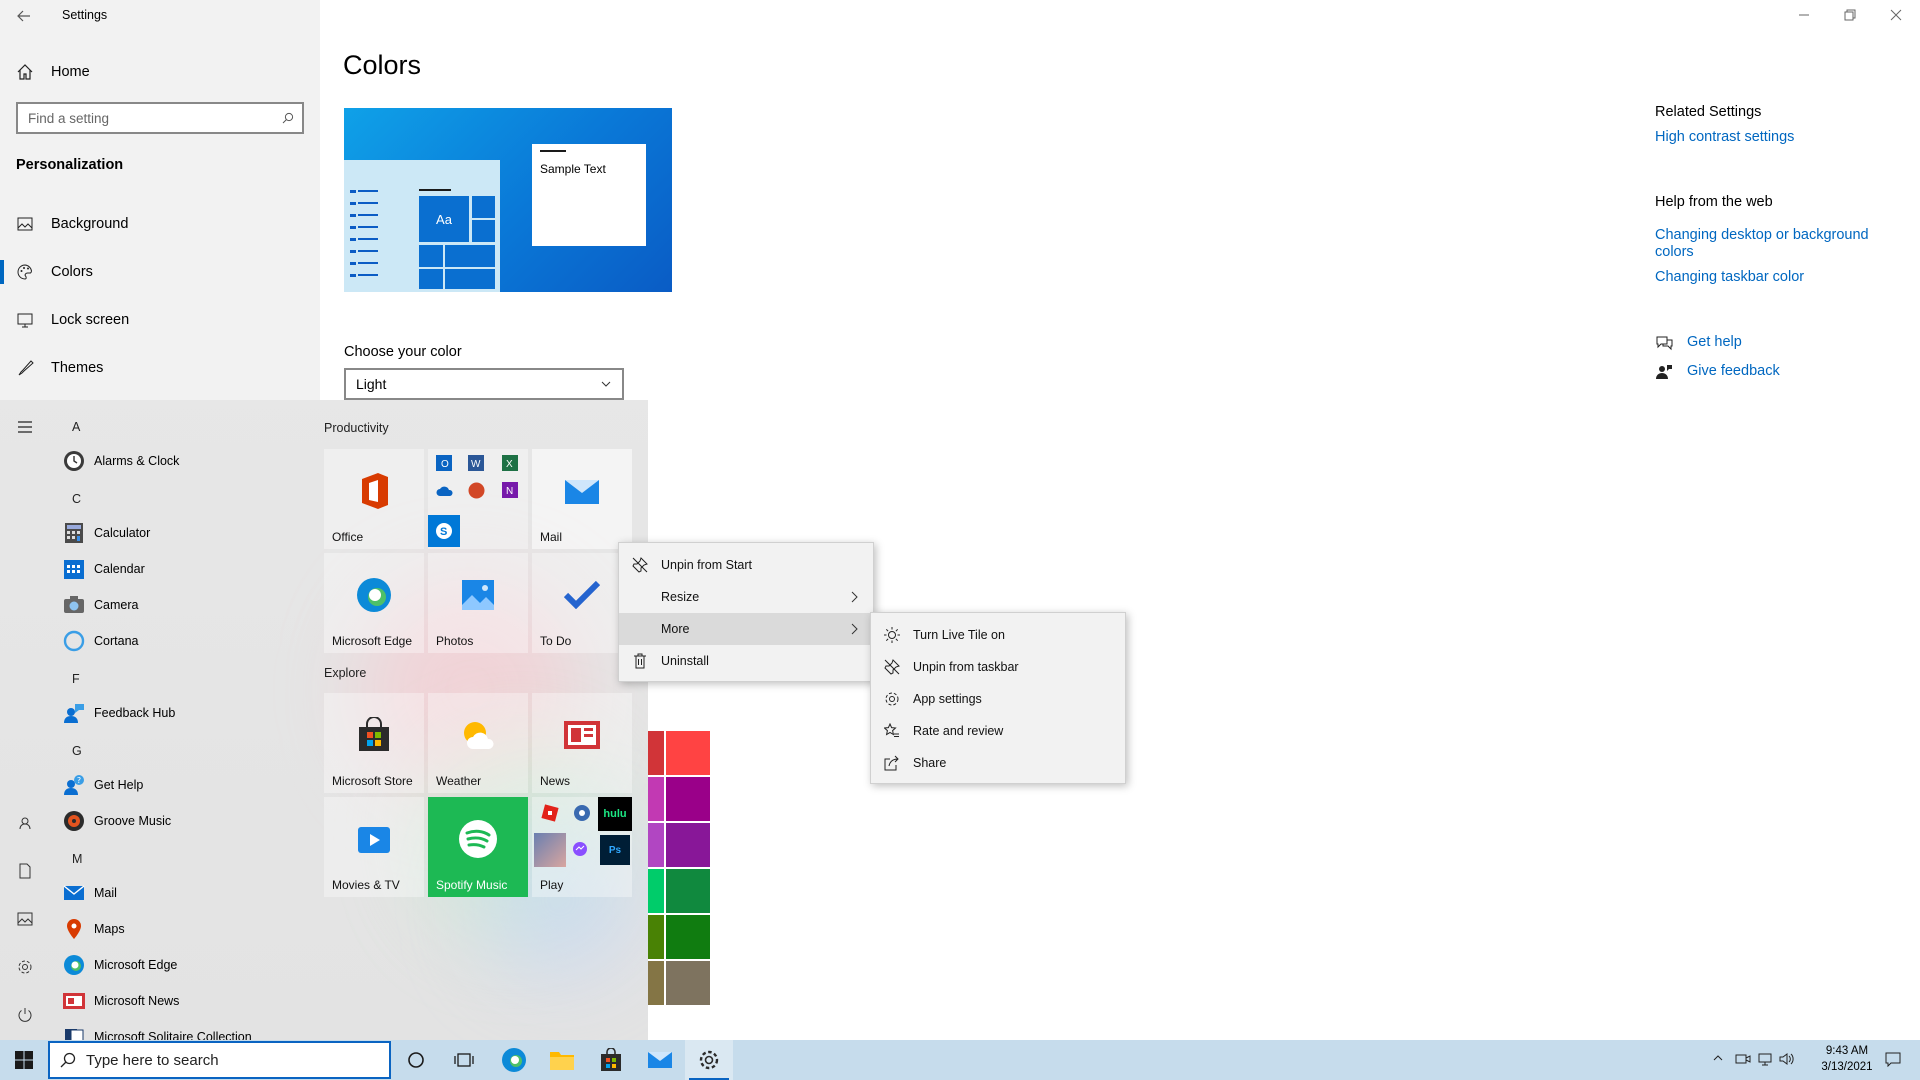 This screenshot has width=1920, height=1080. I want to click on taskbar-settings, so click(709, 1060).